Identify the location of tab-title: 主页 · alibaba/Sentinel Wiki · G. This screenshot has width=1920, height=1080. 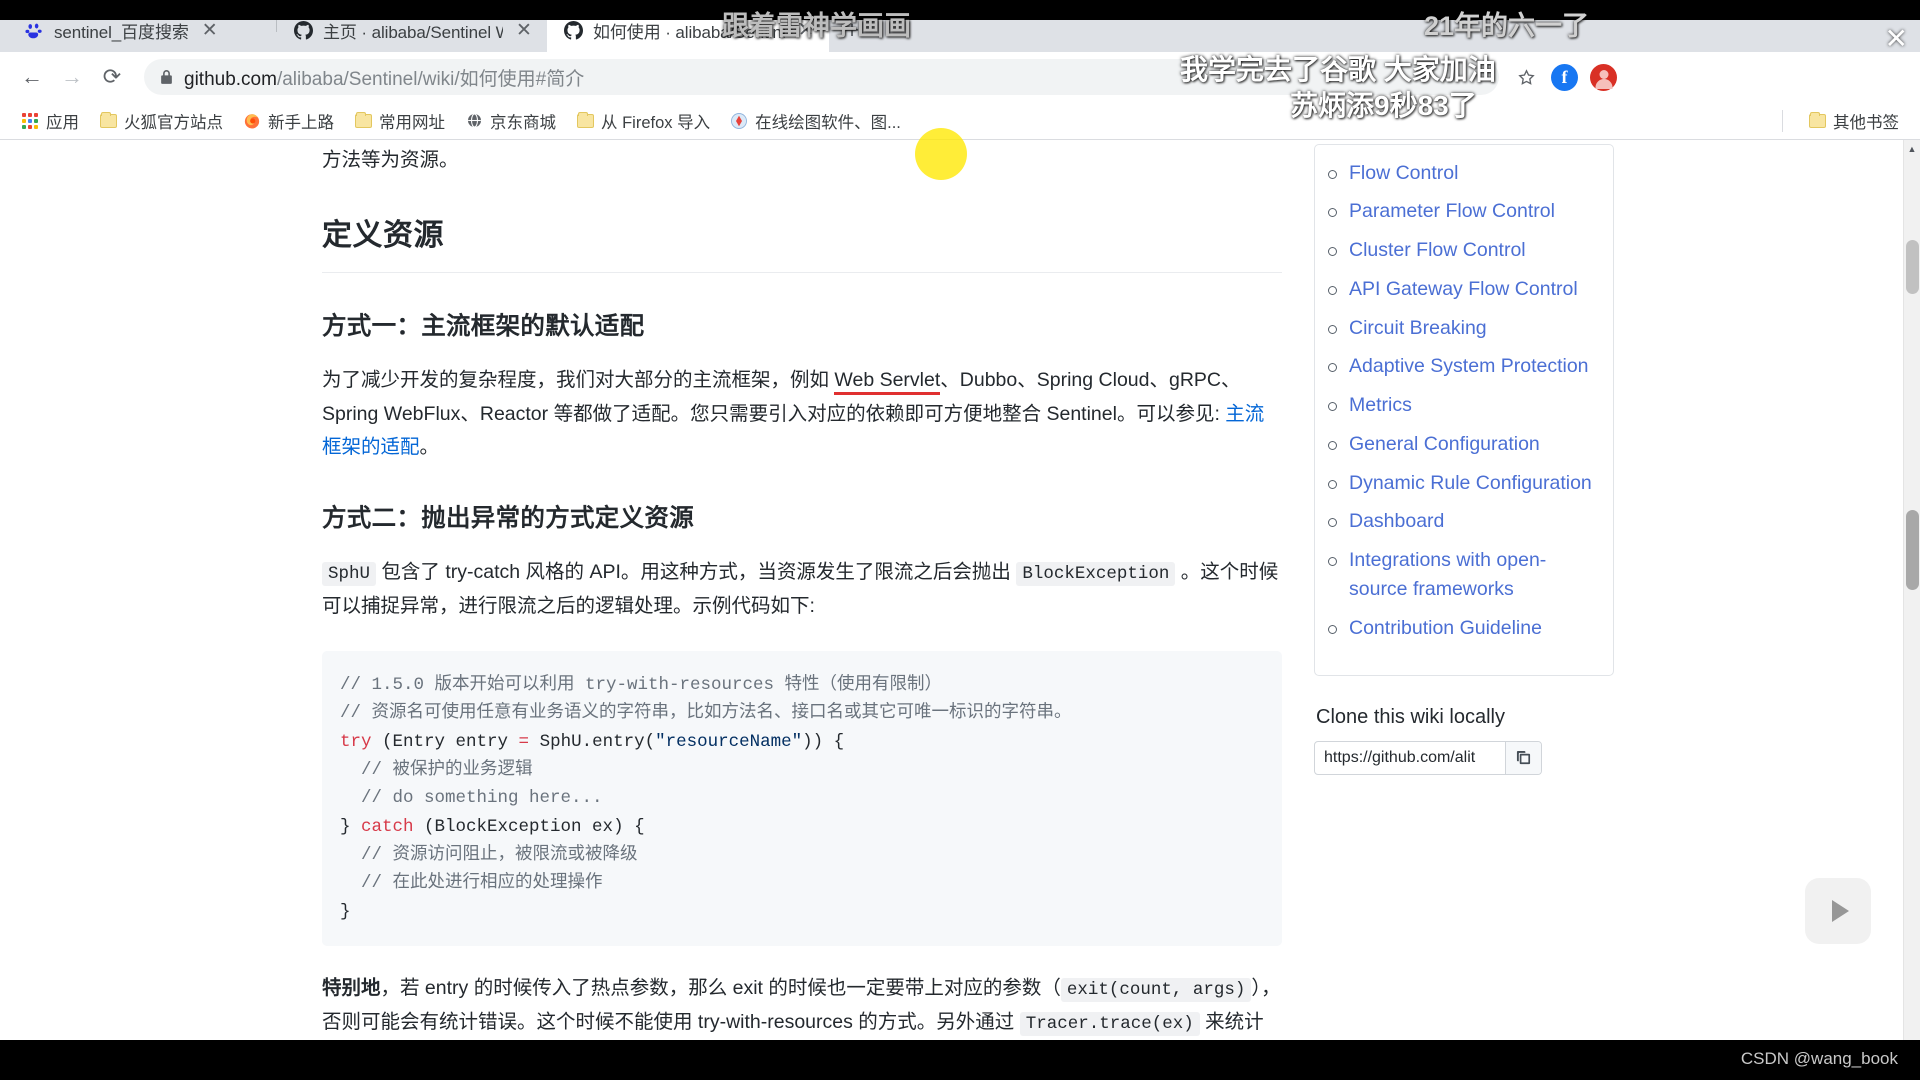
(413, 32).